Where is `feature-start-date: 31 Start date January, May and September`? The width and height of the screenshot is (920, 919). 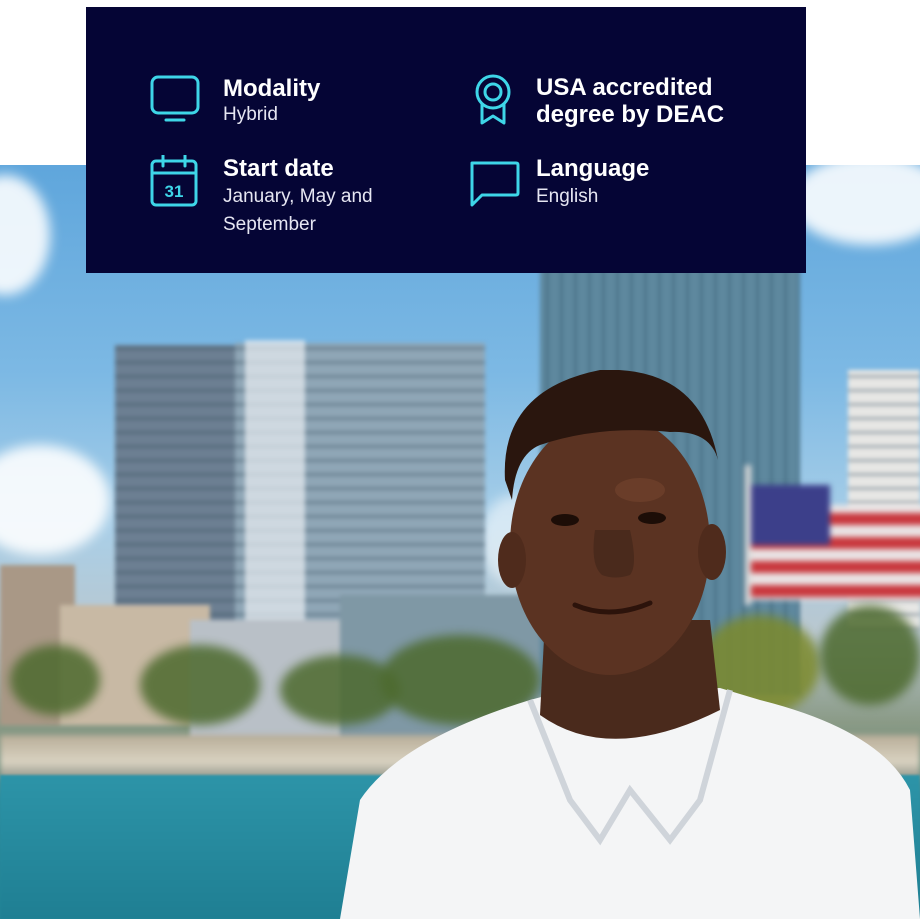
feature-start-date: 31 Start date January, May and September is located at coordinates (300, 199).